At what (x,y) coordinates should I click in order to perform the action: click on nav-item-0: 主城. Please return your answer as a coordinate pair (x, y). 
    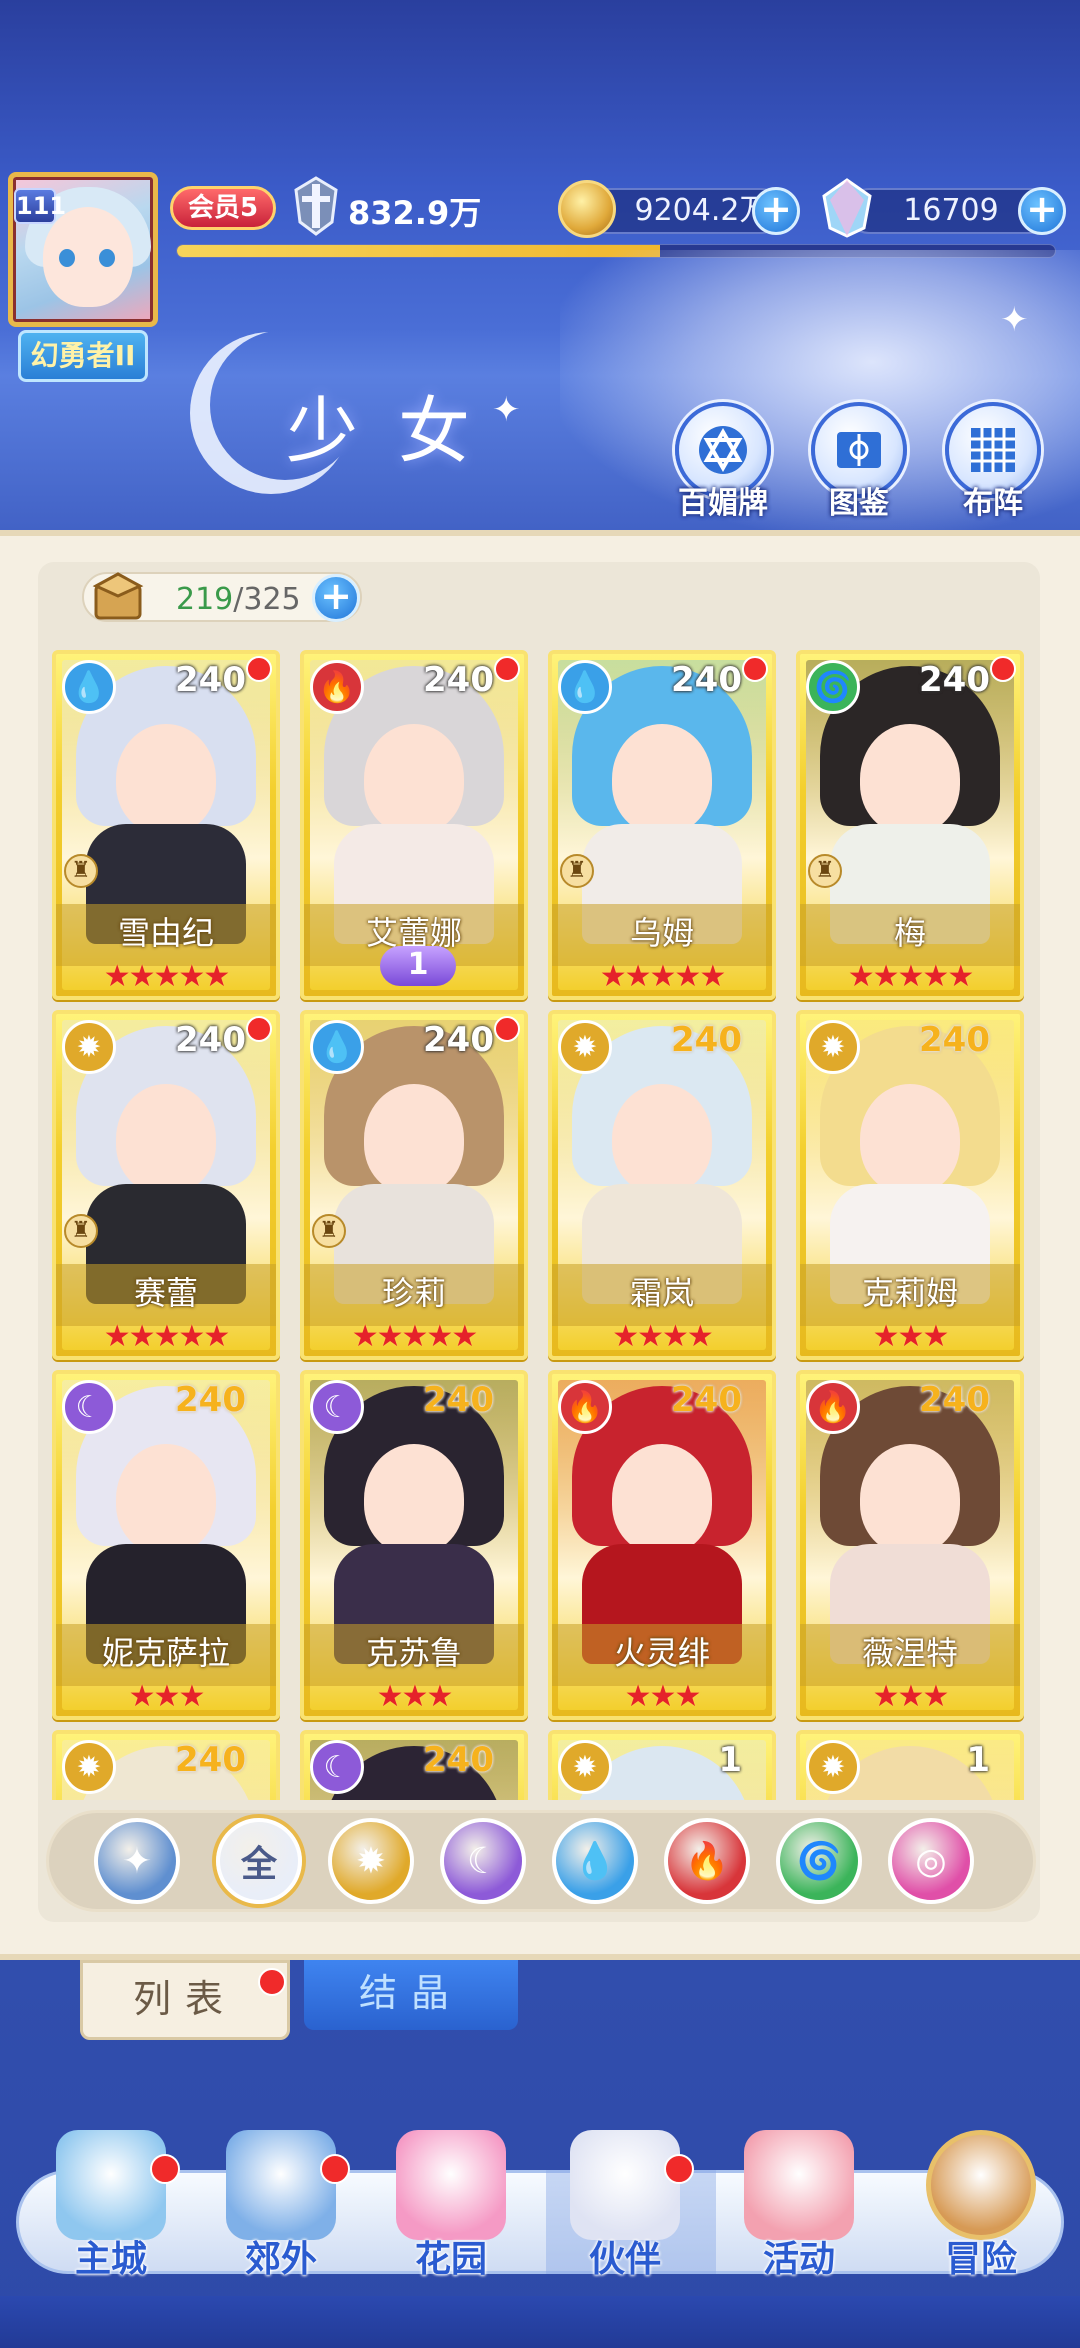
    Looking at the image, I should click on (111, 2205).